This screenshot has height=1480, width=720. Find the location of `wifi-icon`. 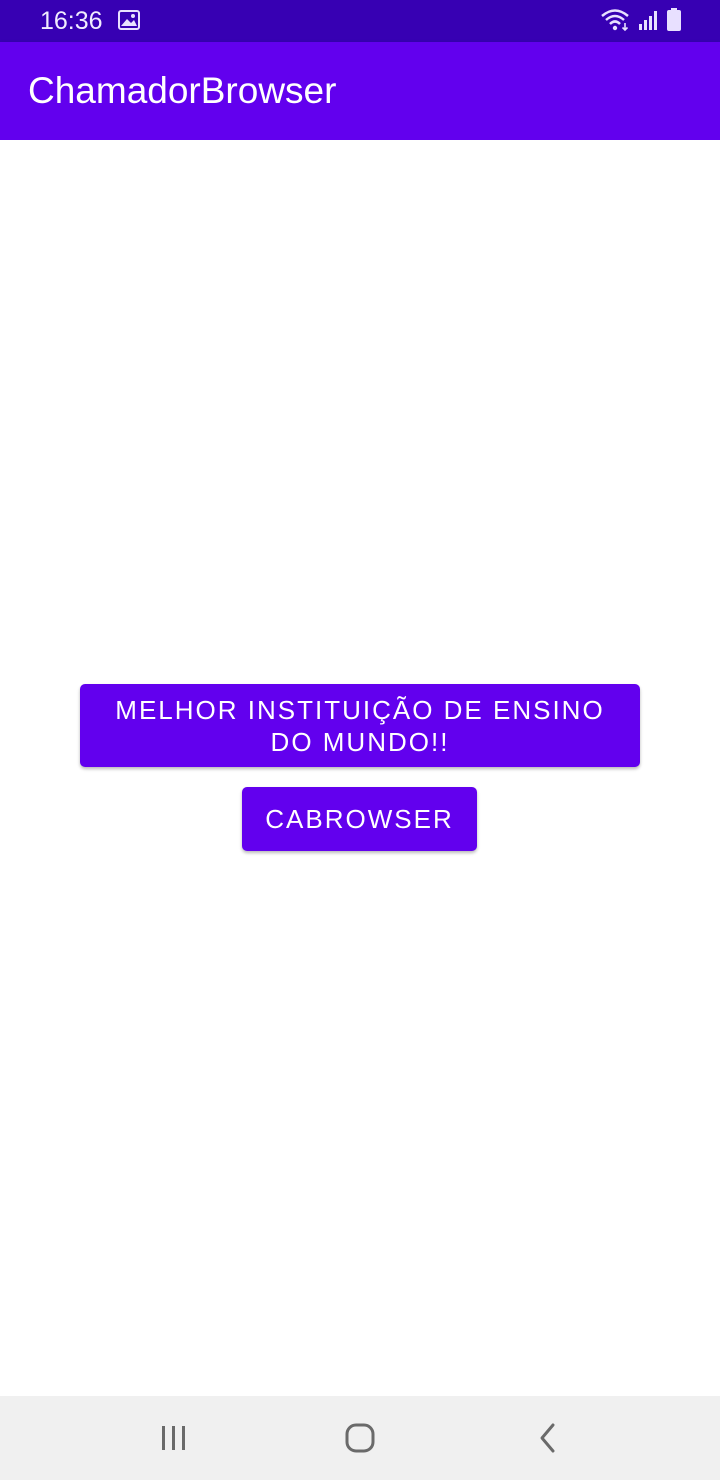

wifi-icon is located at coordinates (615, 22).